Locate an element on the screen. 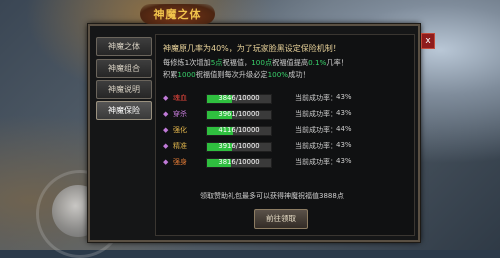 The width and height of the screenshot is (500, 258). stat-row: ◆ 精准 3916/10000 当前成功率： 43% is located at coordinates (285, 146).